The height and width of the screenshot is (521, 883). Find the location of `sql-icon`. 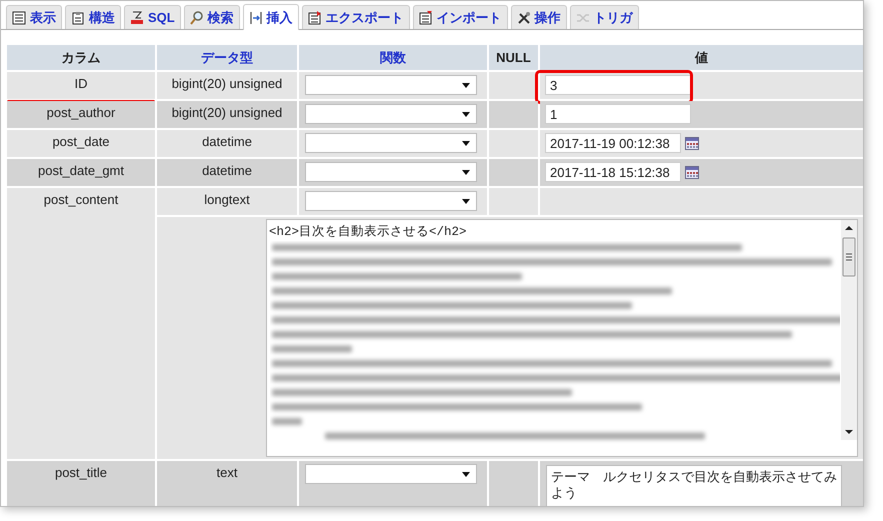

sql-icon is located at coordinates (137, 17).